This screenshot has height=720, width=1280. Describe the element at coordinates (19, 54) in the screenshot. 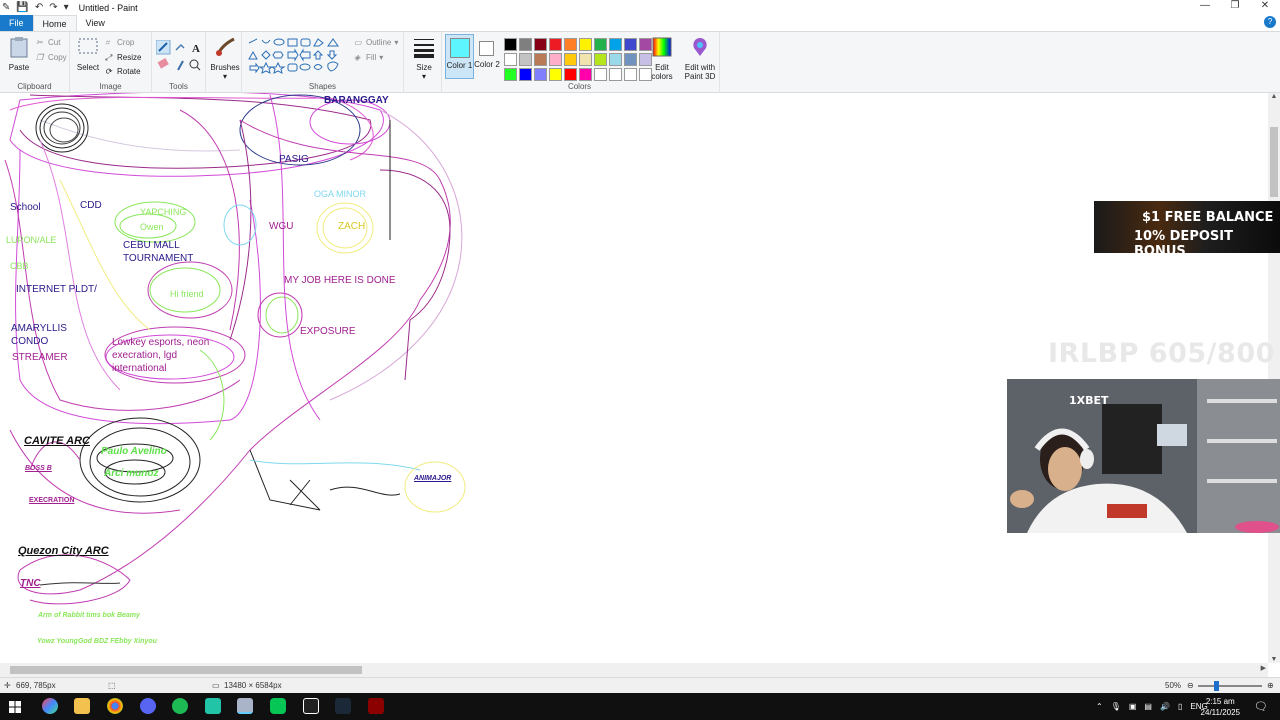

I see `paste-button: Paste` at that location.